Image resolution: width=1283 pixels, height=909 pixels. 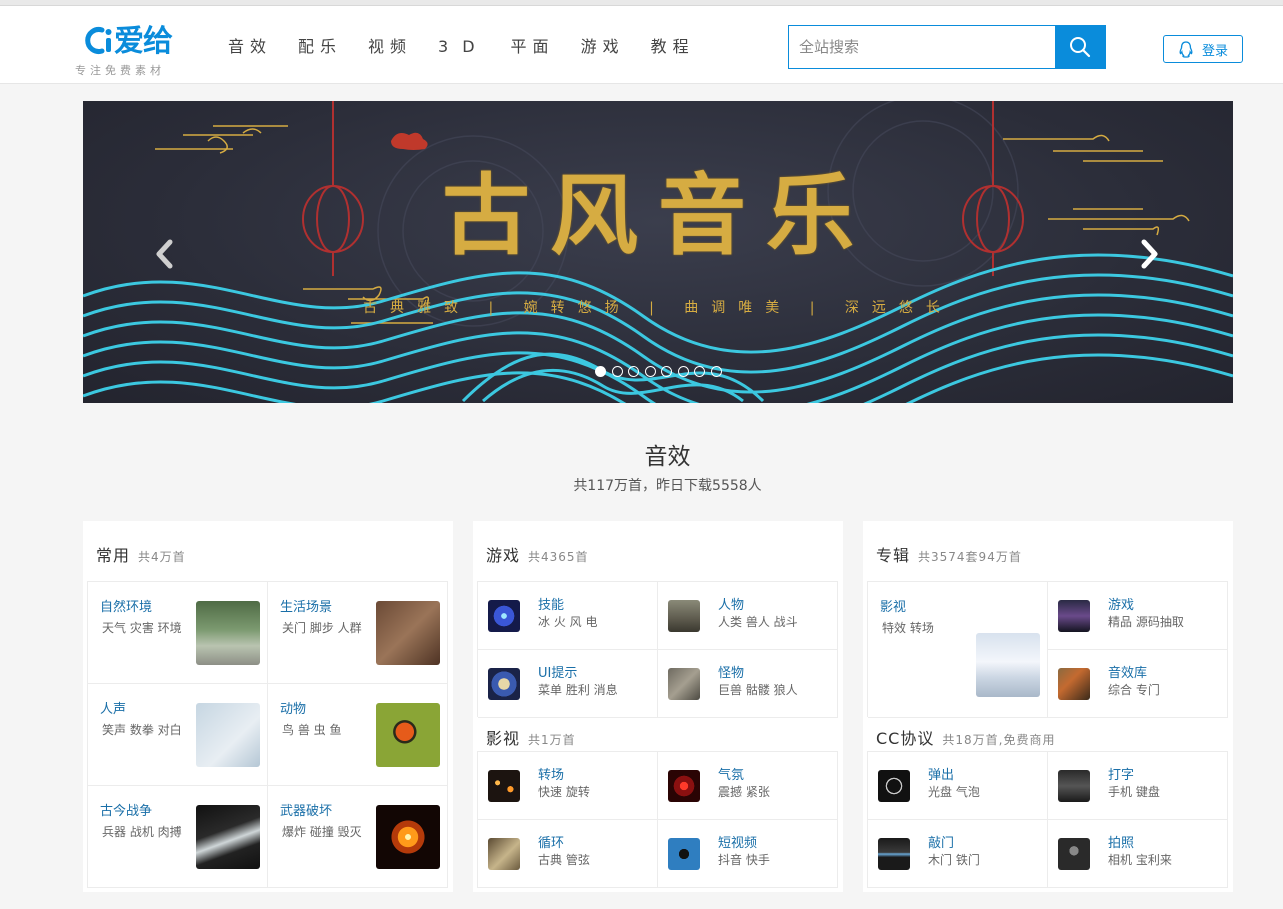 I want to click on banner-prev-arrow-icon, so click(x=165, y=254).